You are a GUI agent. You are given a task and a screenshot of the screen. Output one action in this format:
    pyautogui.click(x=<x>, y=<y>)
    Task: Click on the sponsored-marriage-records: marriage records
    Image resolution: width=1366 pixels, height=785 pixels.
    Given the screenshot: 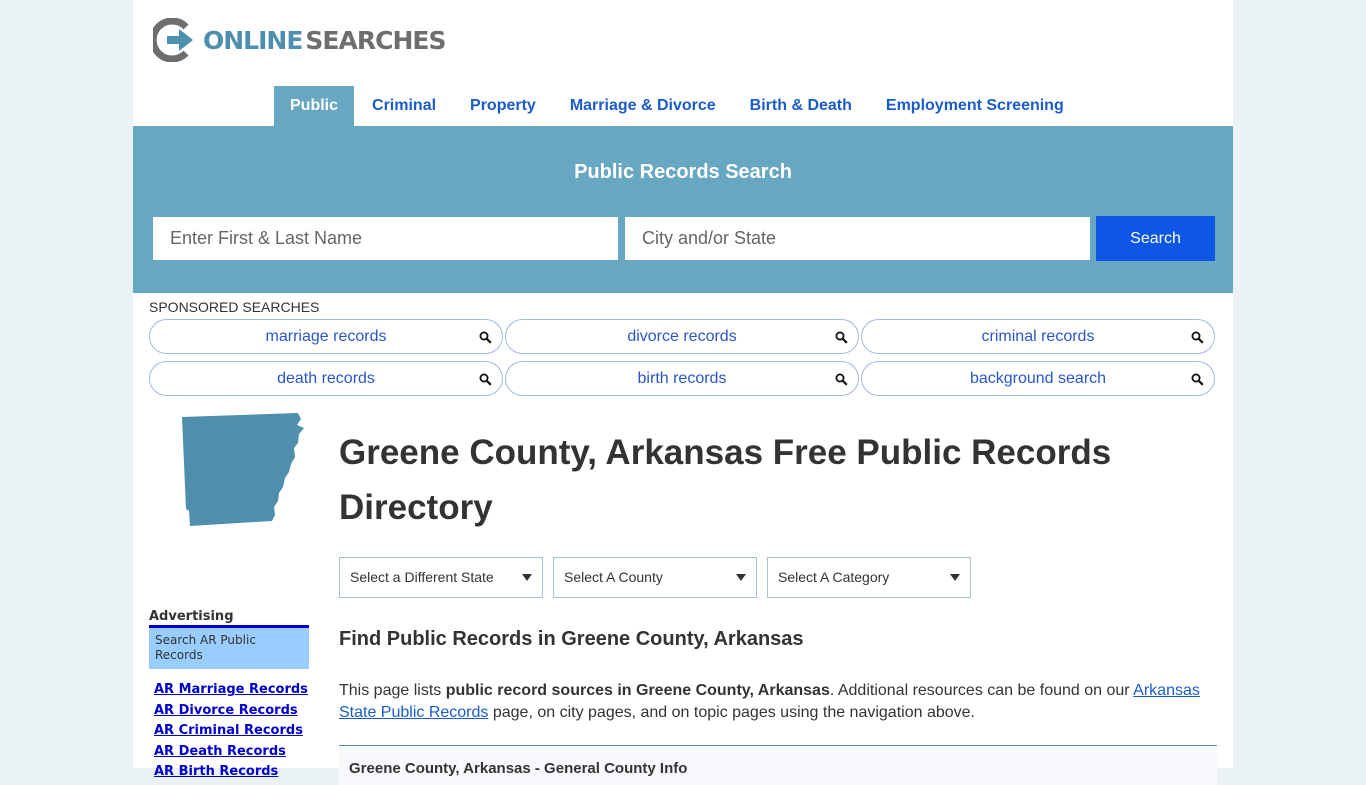 What is the action you would take?
    pyautogui.click(x=326, y=336)
    